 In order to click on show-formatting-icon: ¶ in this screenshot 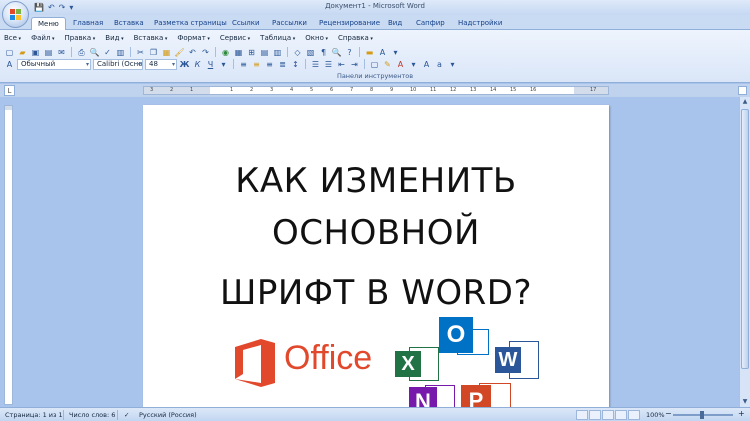, I will do `click(323, 52)`.